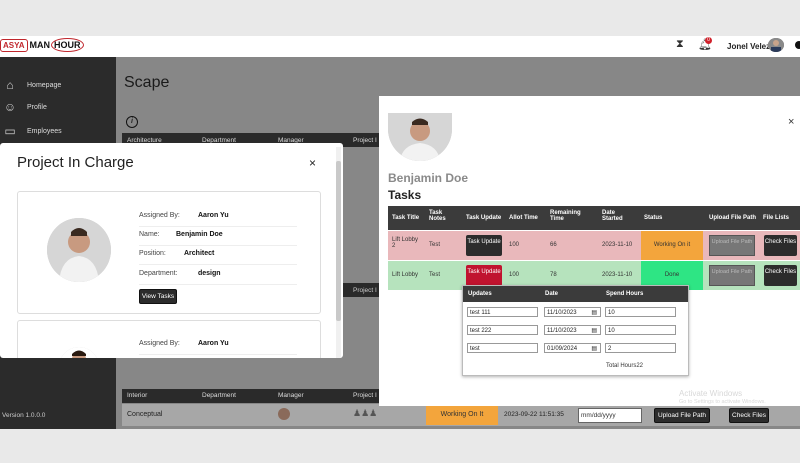  Describe the element at coordinates (365, 140) in the screenshot. I see `column-header: Project I` at that location.